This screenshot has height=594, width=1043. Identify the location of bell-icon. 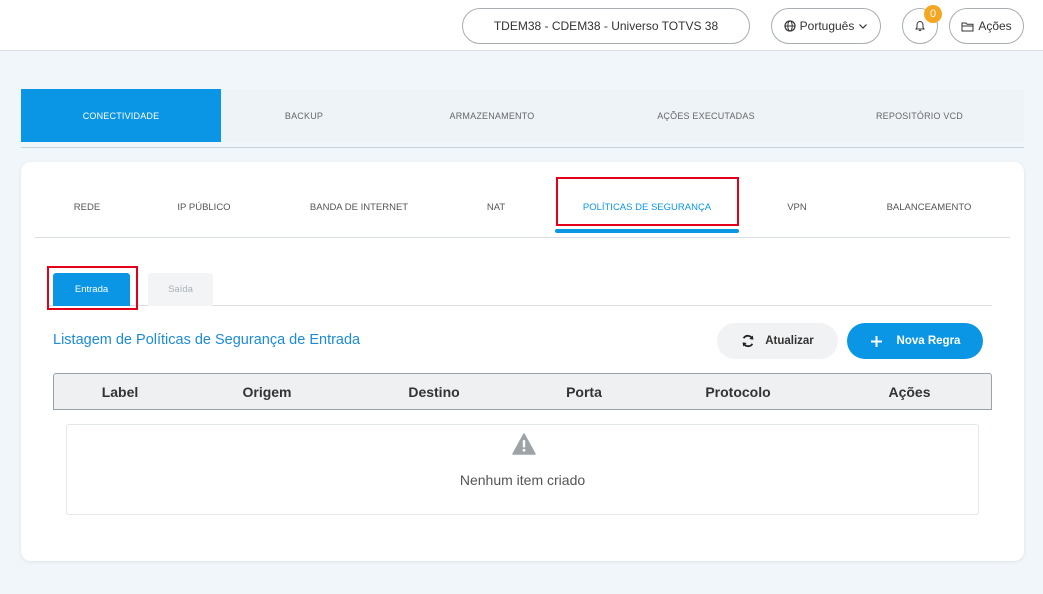
(920, 26).